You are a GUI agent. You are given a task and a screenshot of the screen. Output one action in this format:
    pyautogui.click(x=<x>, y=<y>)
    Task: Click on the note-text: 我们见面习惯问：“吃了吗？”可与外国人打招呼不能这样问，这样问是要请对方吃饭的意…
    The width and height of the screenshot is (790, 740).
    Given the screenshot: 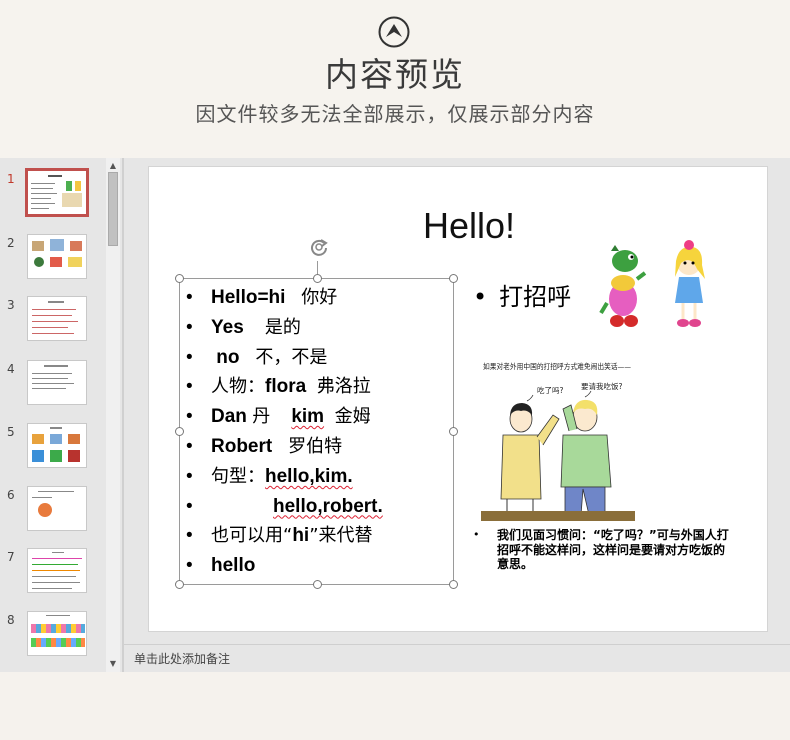 What is the action you would take?
    pyautogui.click(x=613, y=549)
    